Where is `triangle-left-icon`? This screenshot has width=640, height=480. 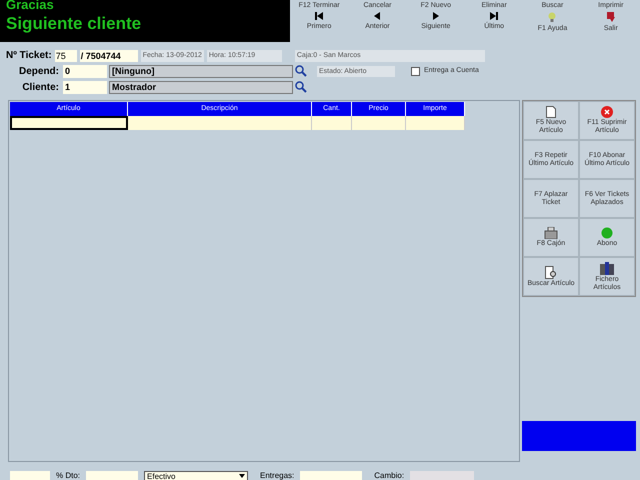 triangle-left-icon is located at coordinates (377, 16).